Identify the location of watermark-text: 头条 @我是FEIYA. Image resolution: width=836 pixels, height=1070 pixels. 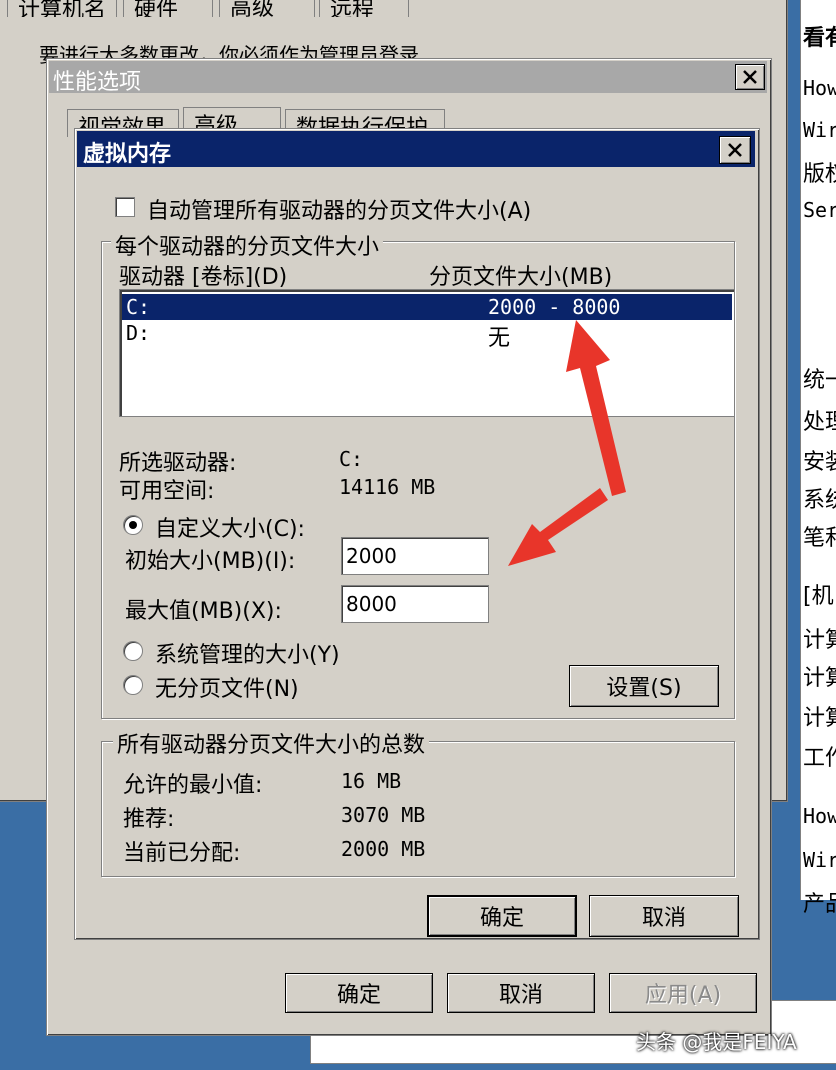
(716, 1042).